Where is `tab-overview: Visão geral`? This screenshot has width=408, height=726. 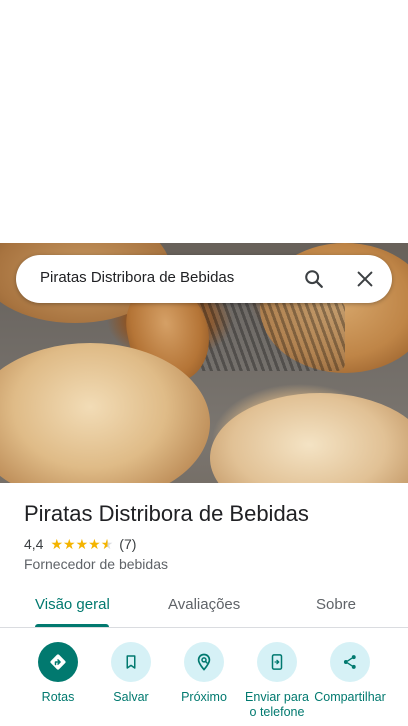
tab-overview: Visão geral is located at coordinates (72, 604).